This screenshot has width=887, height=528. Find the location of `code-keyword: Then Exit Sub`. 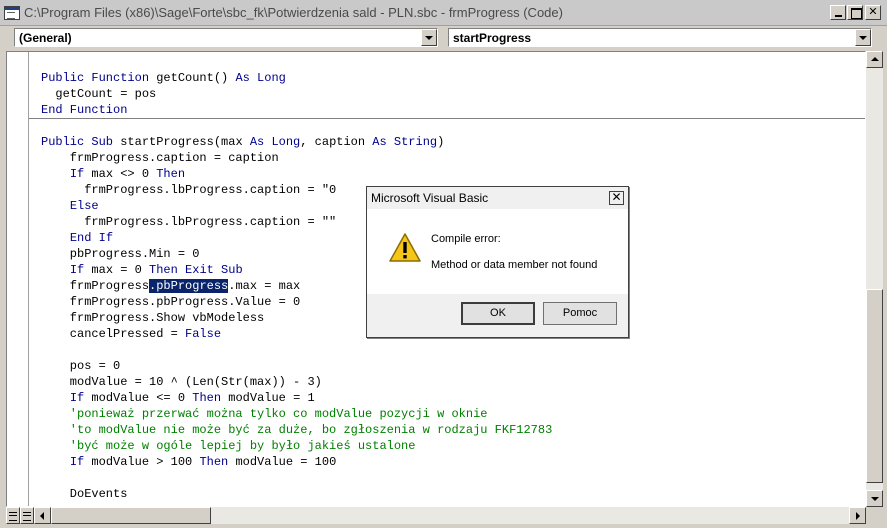

code-keyword: Then Exit Sub is located at coordinates (196, 270).